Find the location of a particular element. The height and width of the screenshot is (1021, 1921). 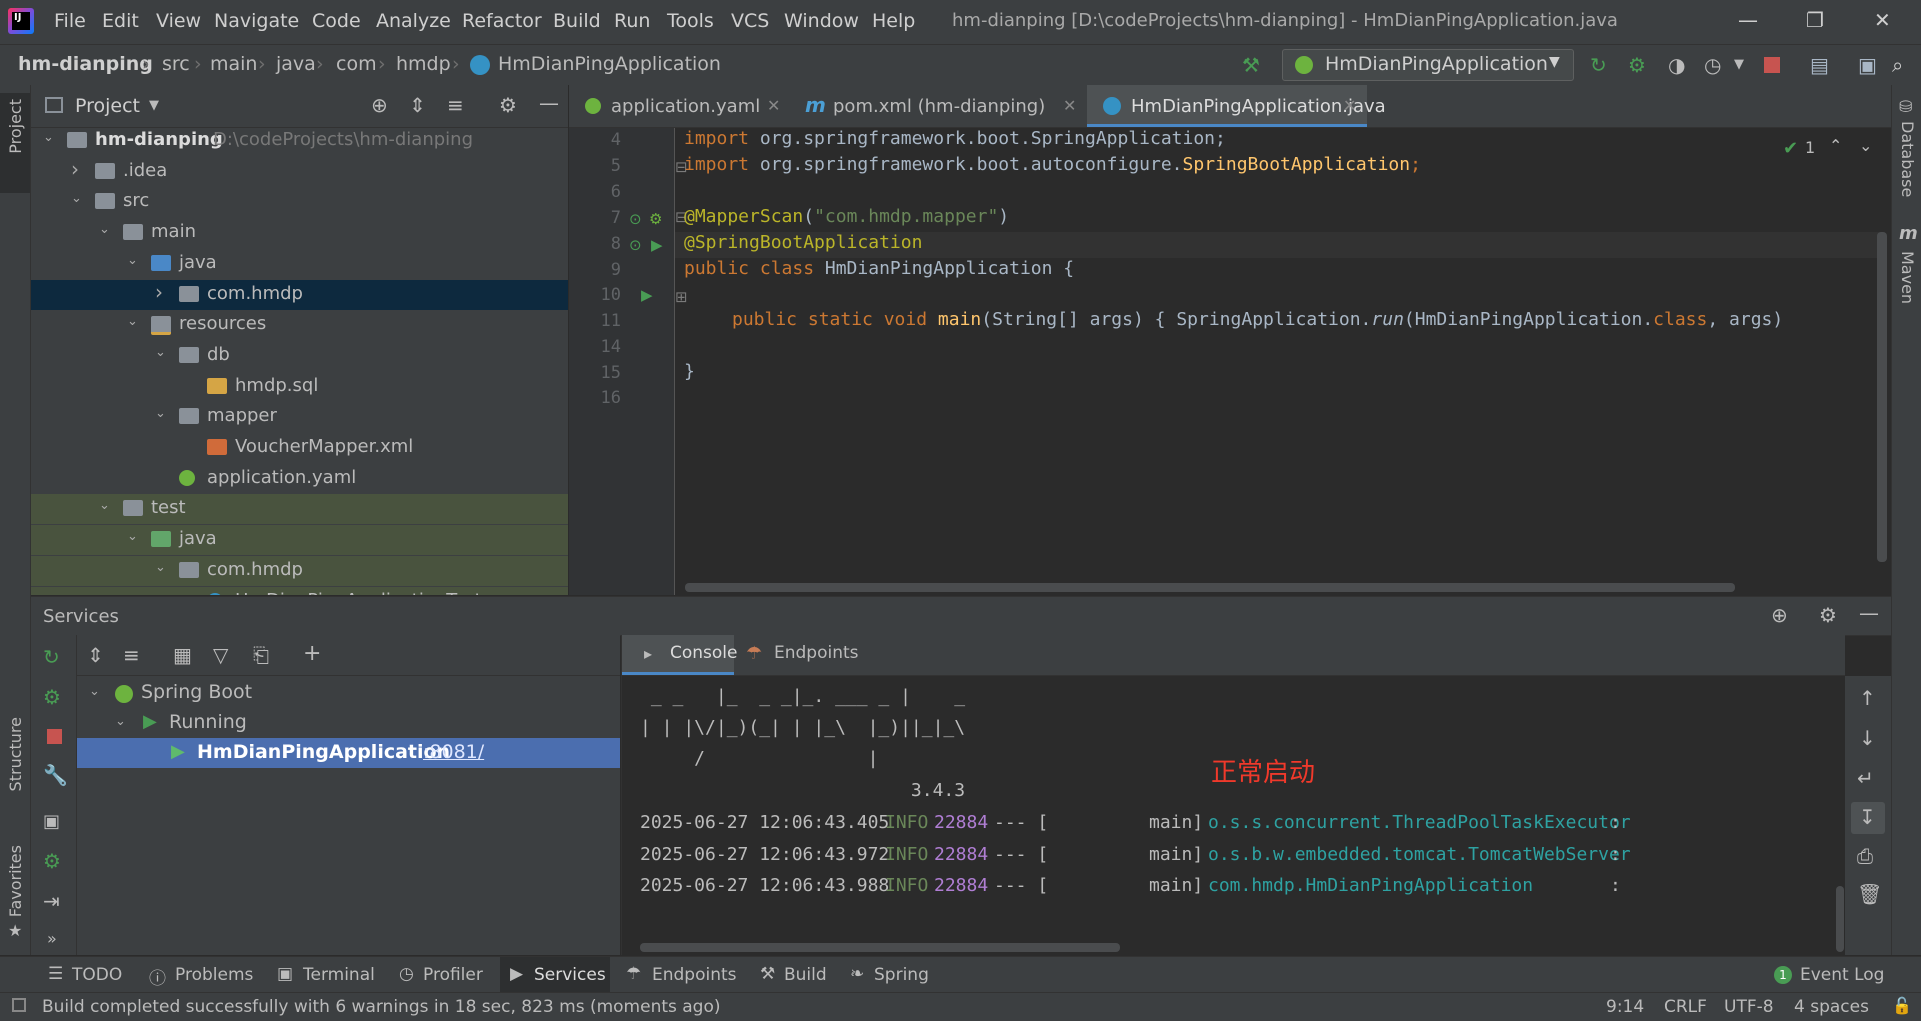

scroll-up-icon: ↑ is located at coordinates (1867, 698).